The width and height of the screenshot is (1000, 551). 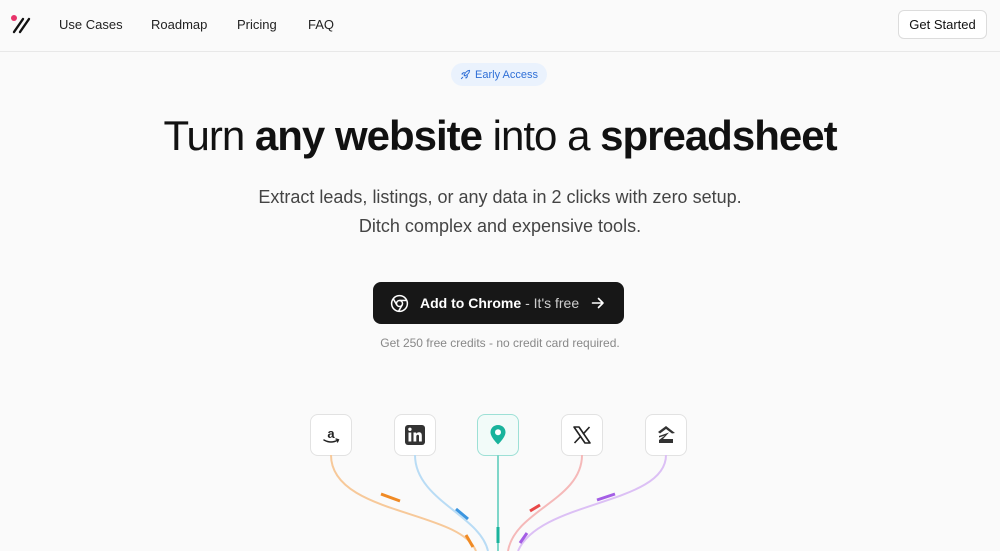 What do you see at coordinates (21, 24) in the screenshot?
I see `slash-percent-logo-icon` at bounding box center [21, 24].